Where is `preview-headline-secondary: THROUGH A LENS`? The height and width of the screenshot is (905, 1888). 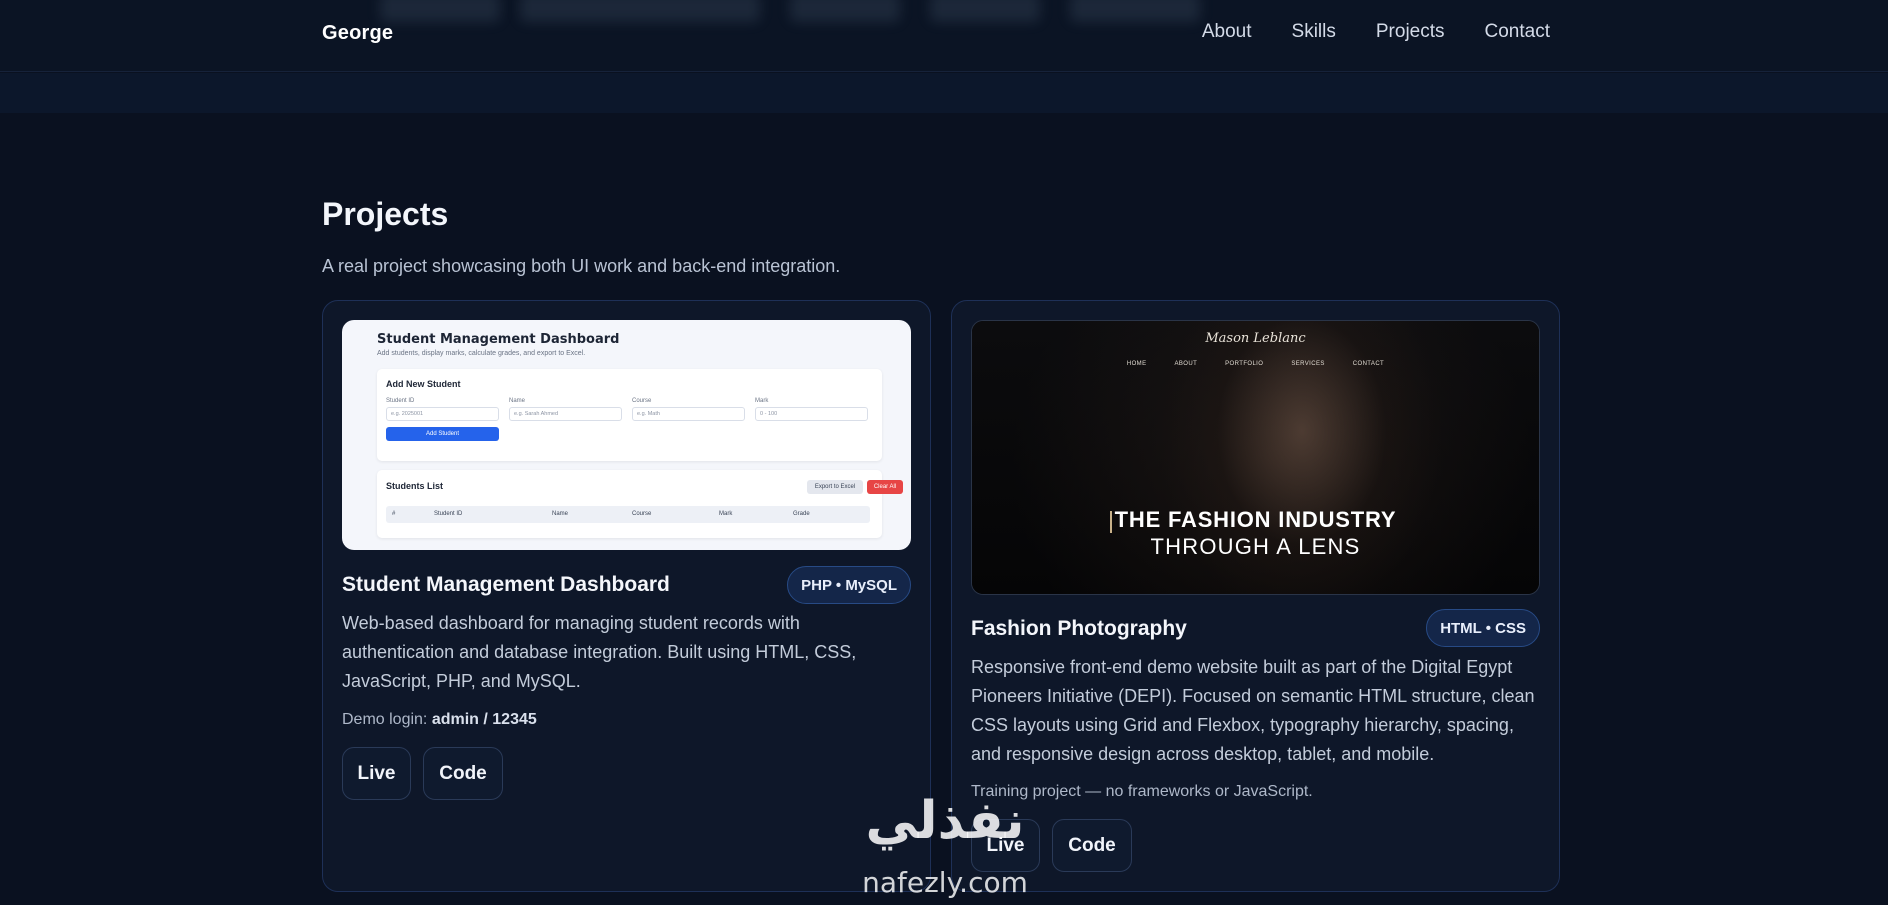 preview-headline-secondary: THROUGH A LENS is located at coordinates (1255, 546).